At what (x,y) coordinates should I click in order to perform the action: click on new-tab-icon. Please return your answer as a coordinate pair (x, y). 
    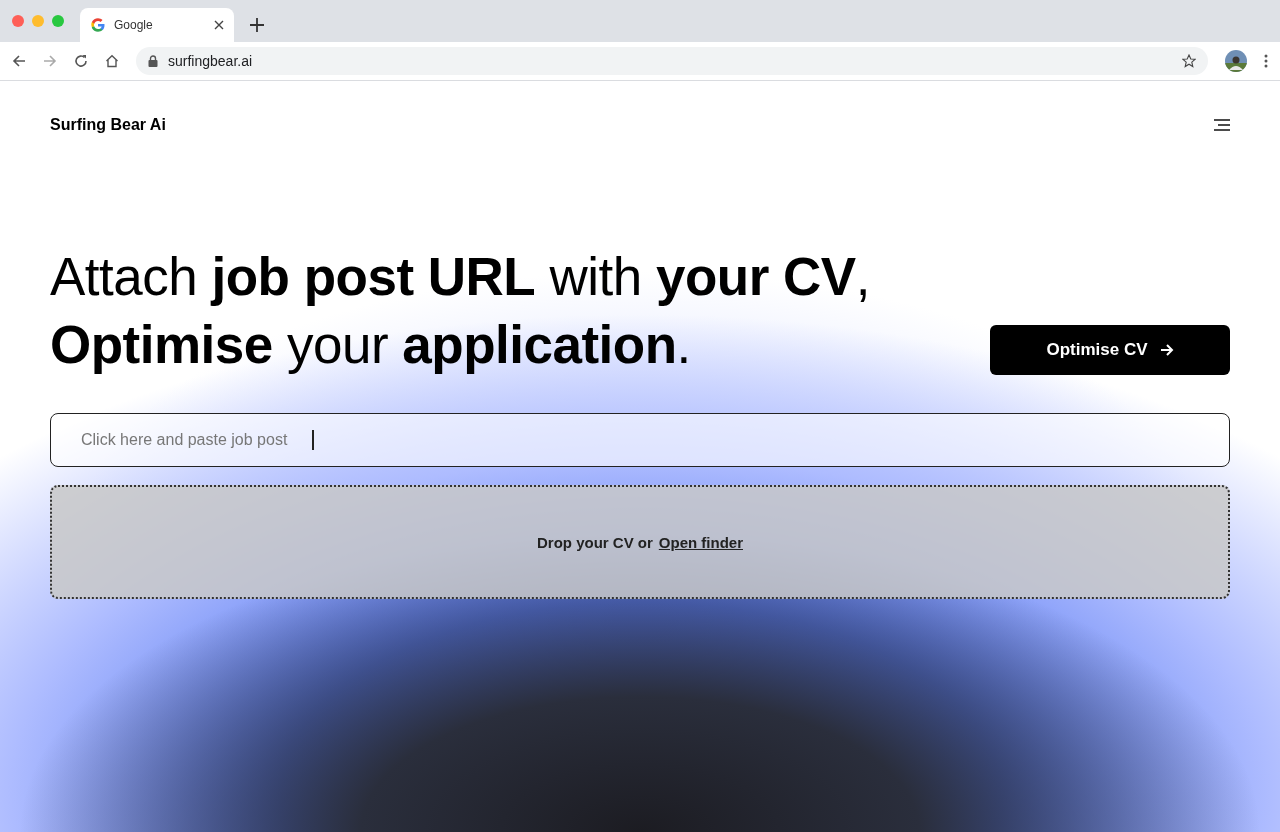
    Looking at the image, I should click on (257, 25).